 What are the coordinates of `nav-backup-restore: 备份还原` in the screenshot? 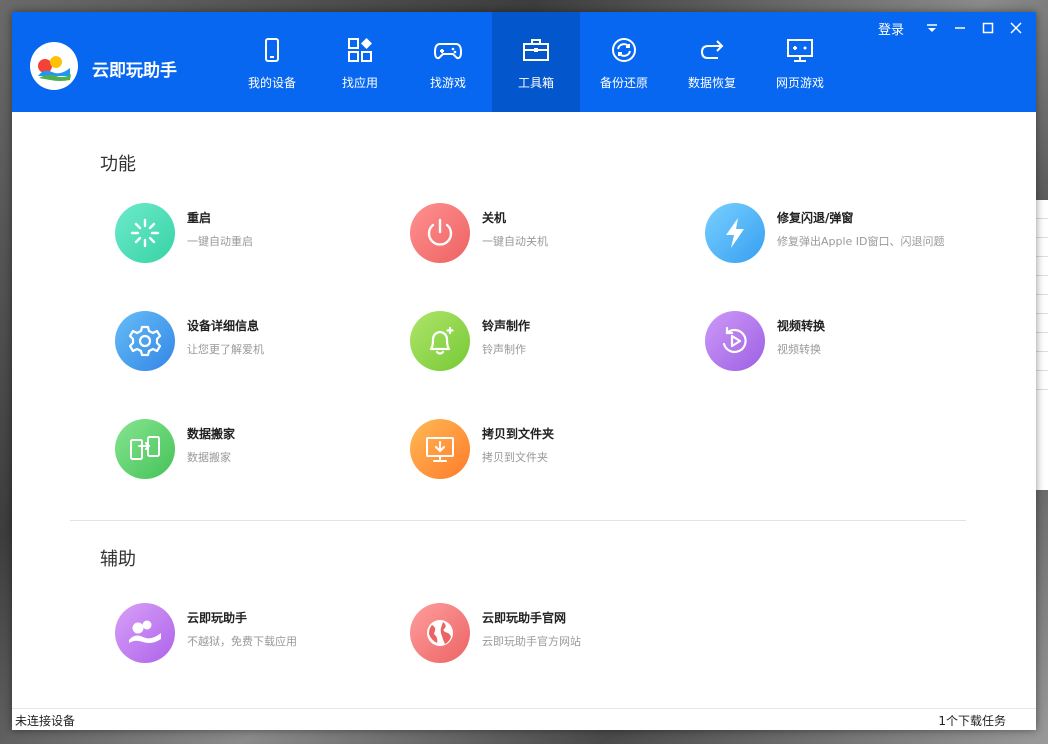 It's located at (624, 62).